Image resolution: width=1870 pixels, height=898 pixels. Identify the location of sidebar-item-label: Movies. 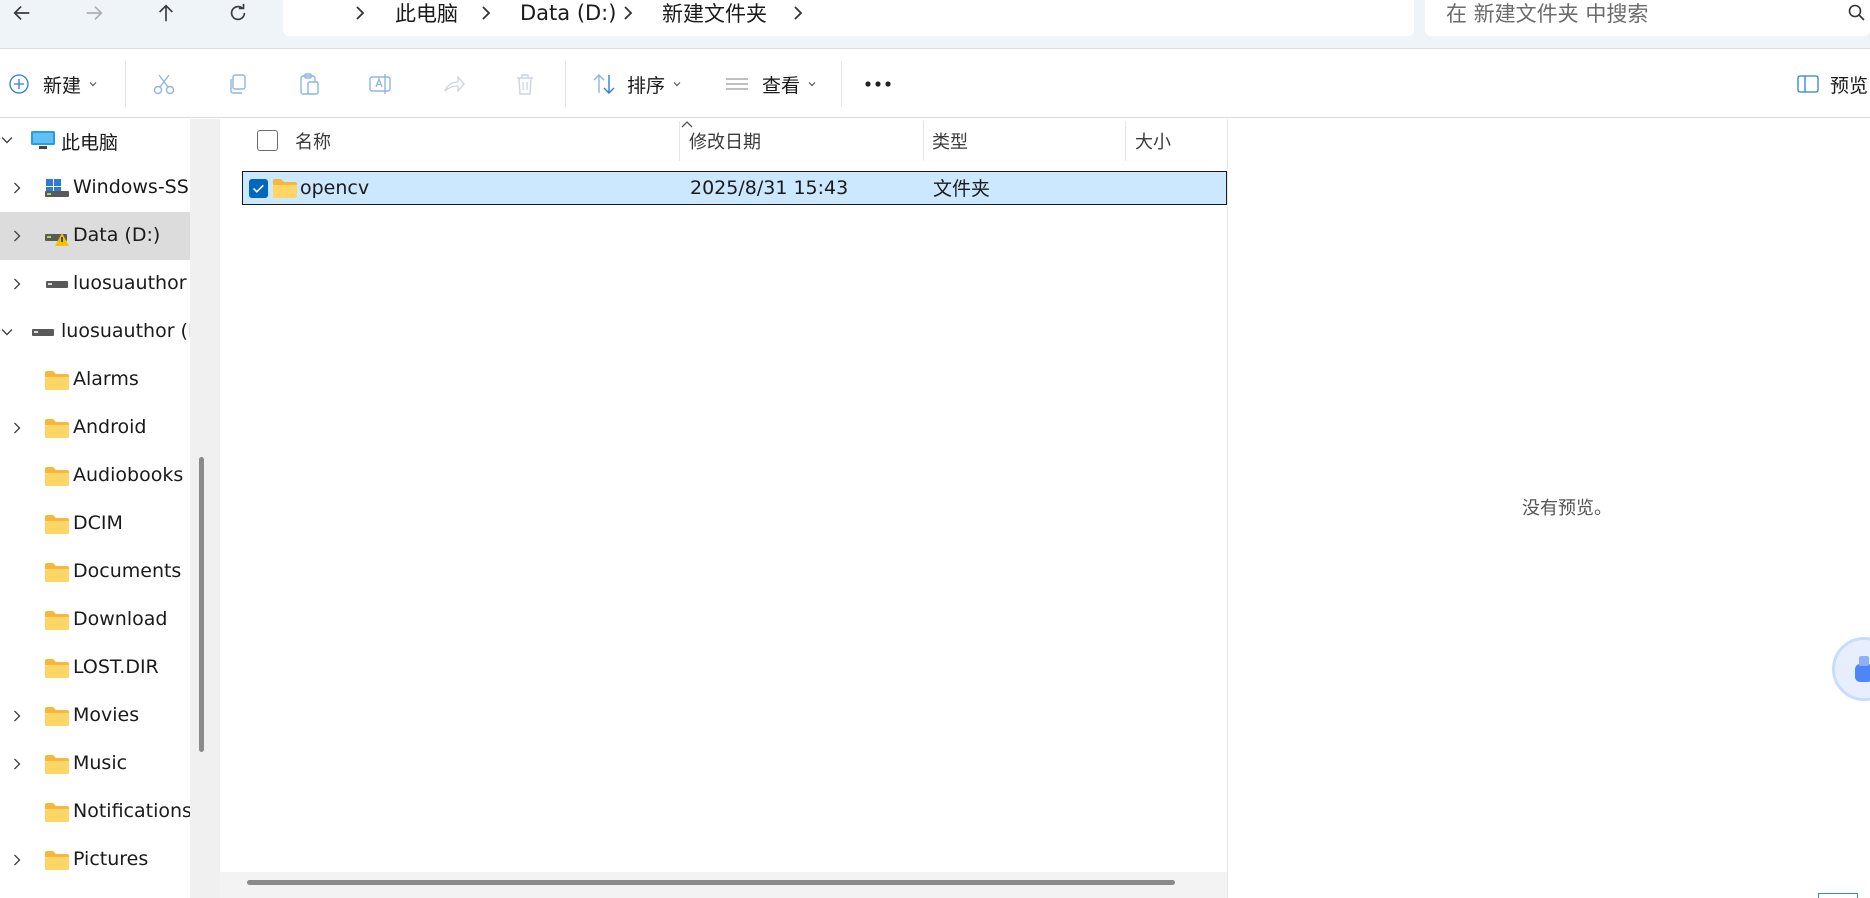
(106, 715).